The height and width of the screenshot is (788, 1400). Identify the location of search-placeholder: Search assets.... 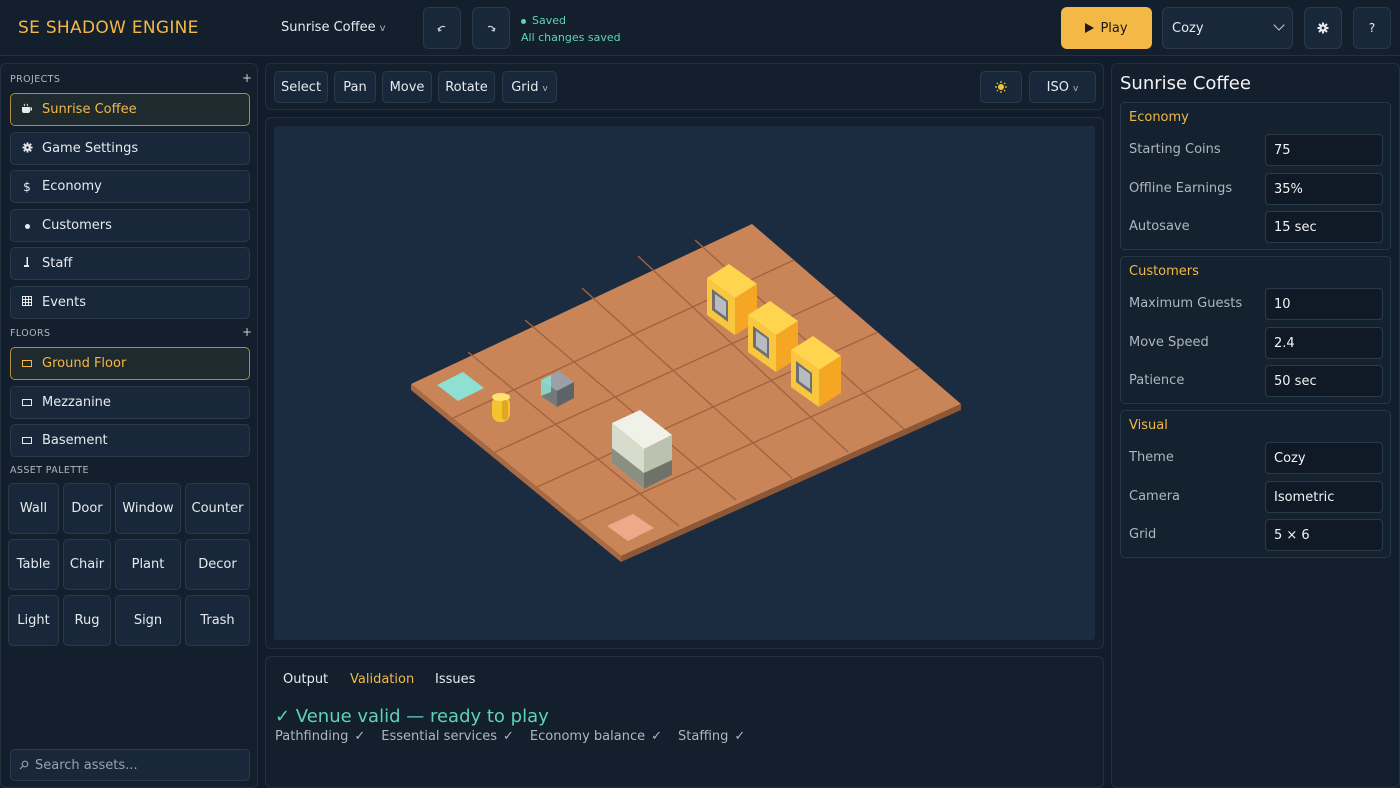
(86, 765).